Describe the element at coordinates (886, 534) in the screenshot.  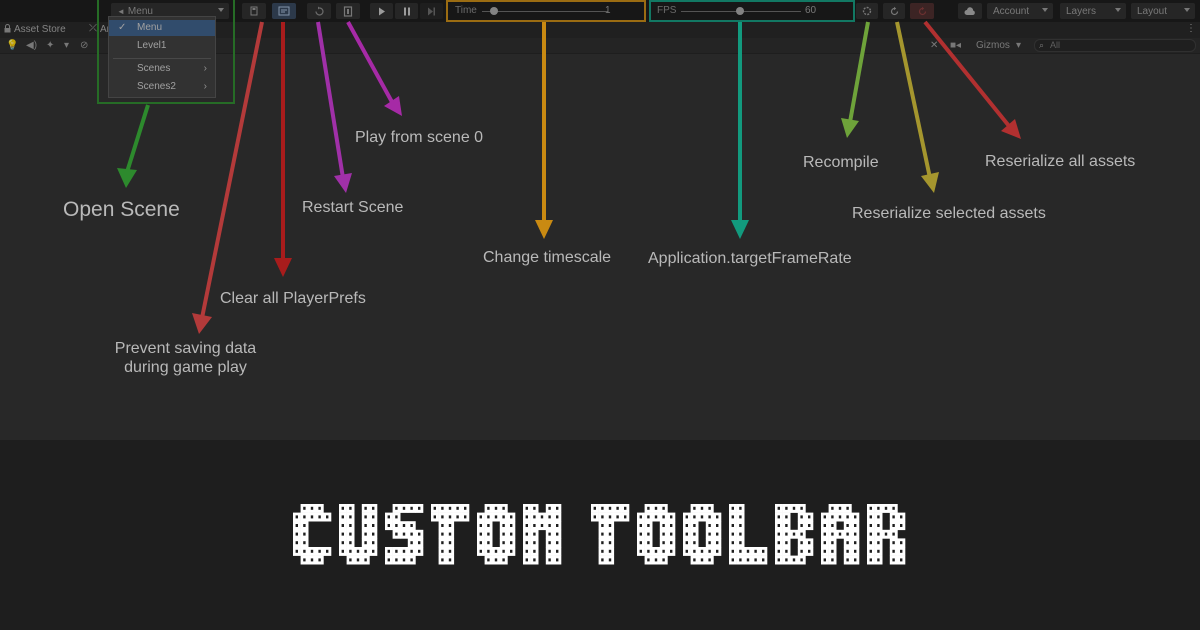
I see `banner-letter-r` at that location.